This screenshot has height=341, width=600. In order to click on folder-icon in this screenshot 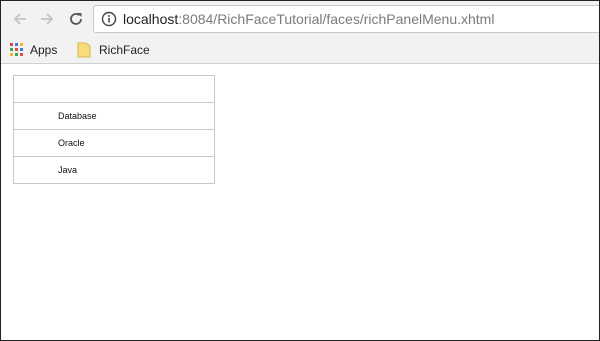, I will do `click(84, 50)`.